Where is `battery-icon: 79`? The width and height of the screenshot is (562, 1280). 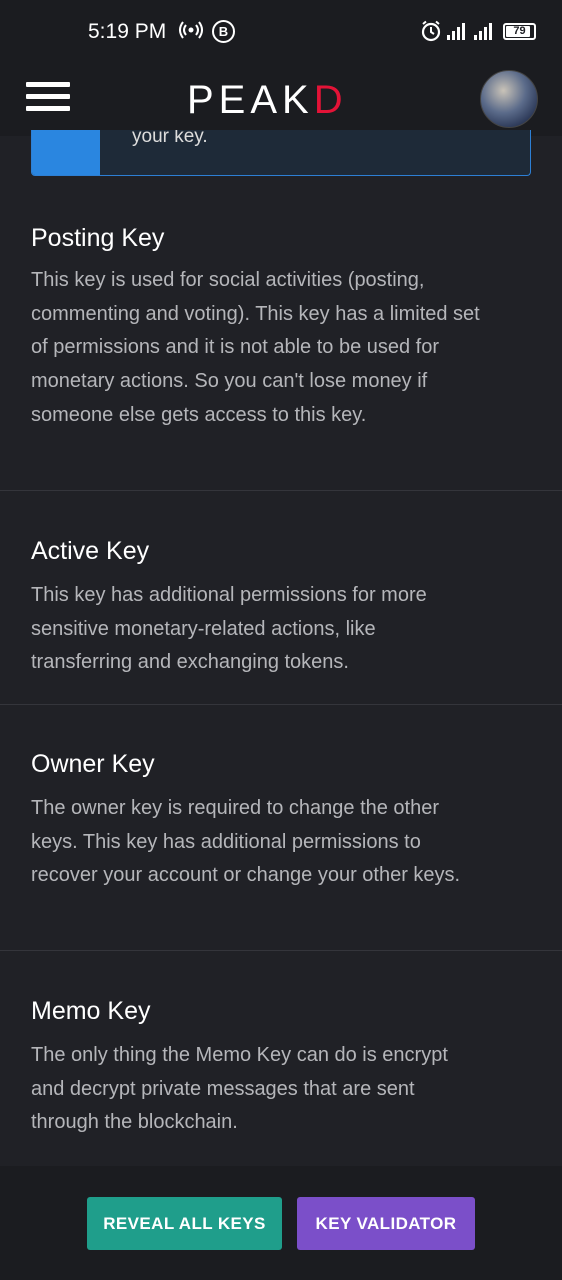 battery-icon: 79 is located at coordinates (519, 31).